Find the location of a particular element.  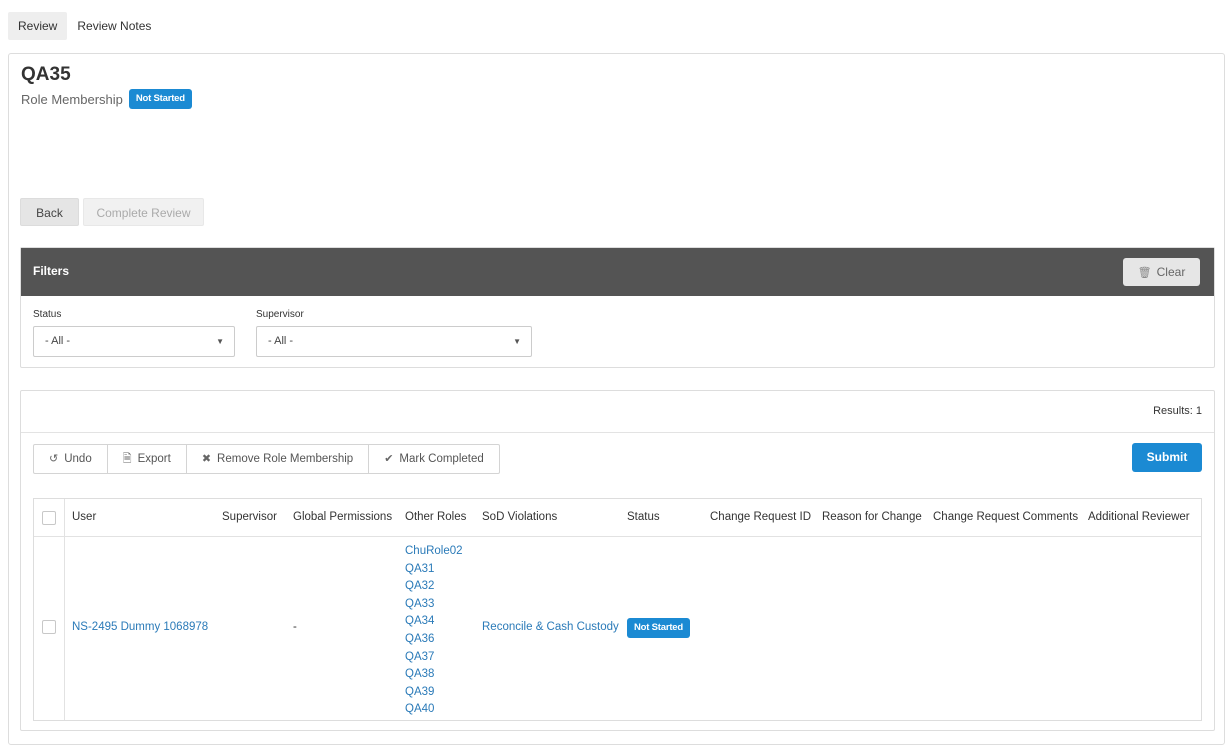

mark-completed-button: ✔ Mark Completed is located at coordinates (434, 459).